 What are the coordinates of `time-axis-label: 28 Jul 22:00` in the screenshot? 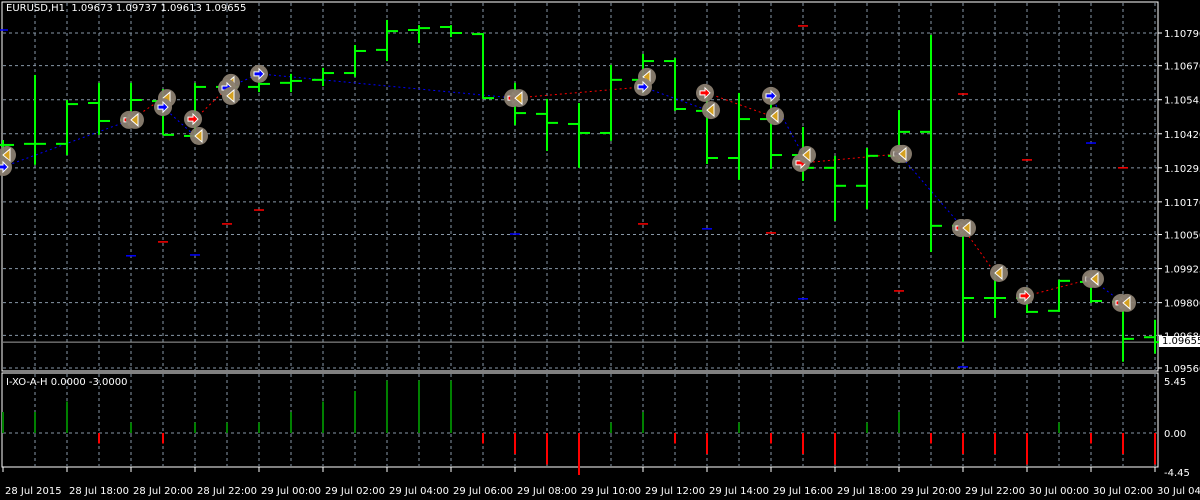 It's located at (227, 491).